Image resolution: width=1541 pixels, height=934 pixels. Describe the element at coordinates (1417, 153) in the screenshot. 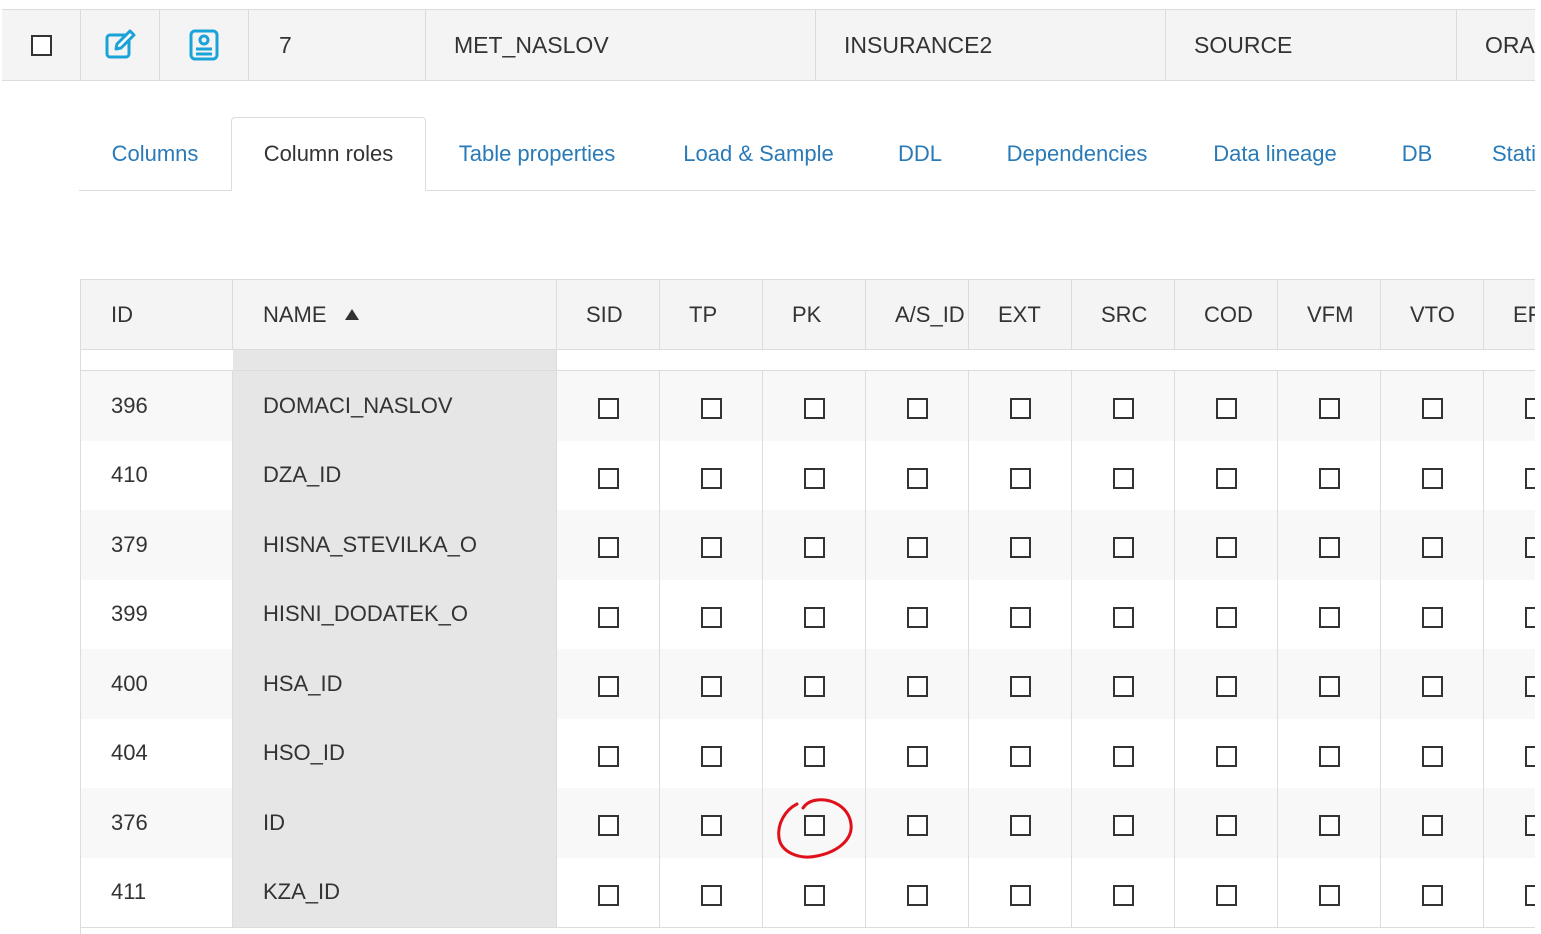

I see `tab-db: DB` at that location.